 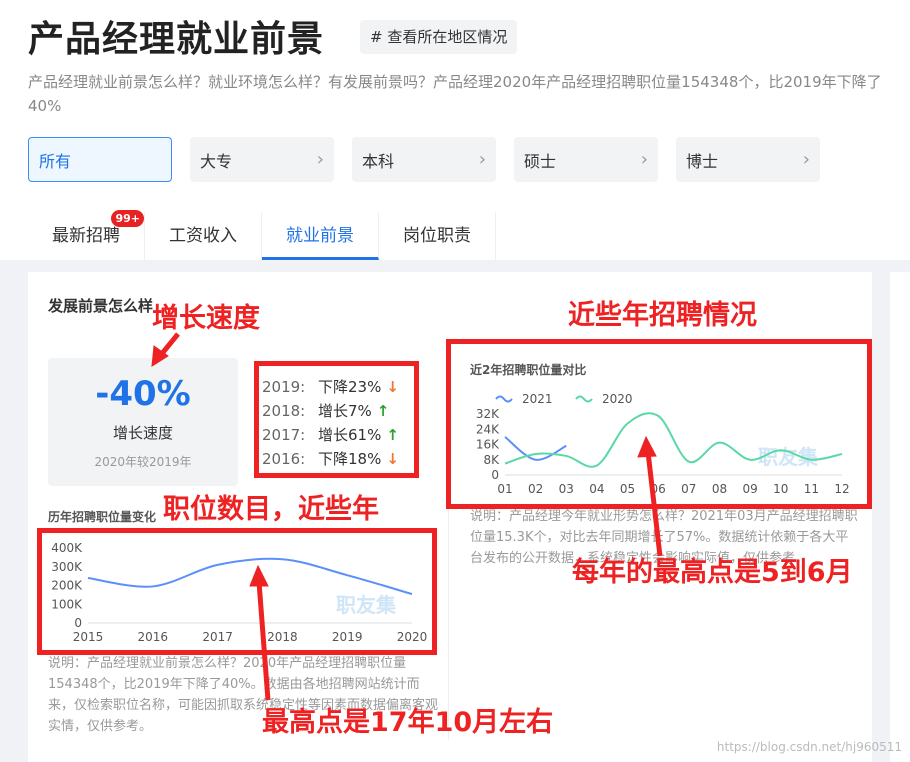 I want to click on annotation-growth: 增长速度, so click(x=206, y=318).